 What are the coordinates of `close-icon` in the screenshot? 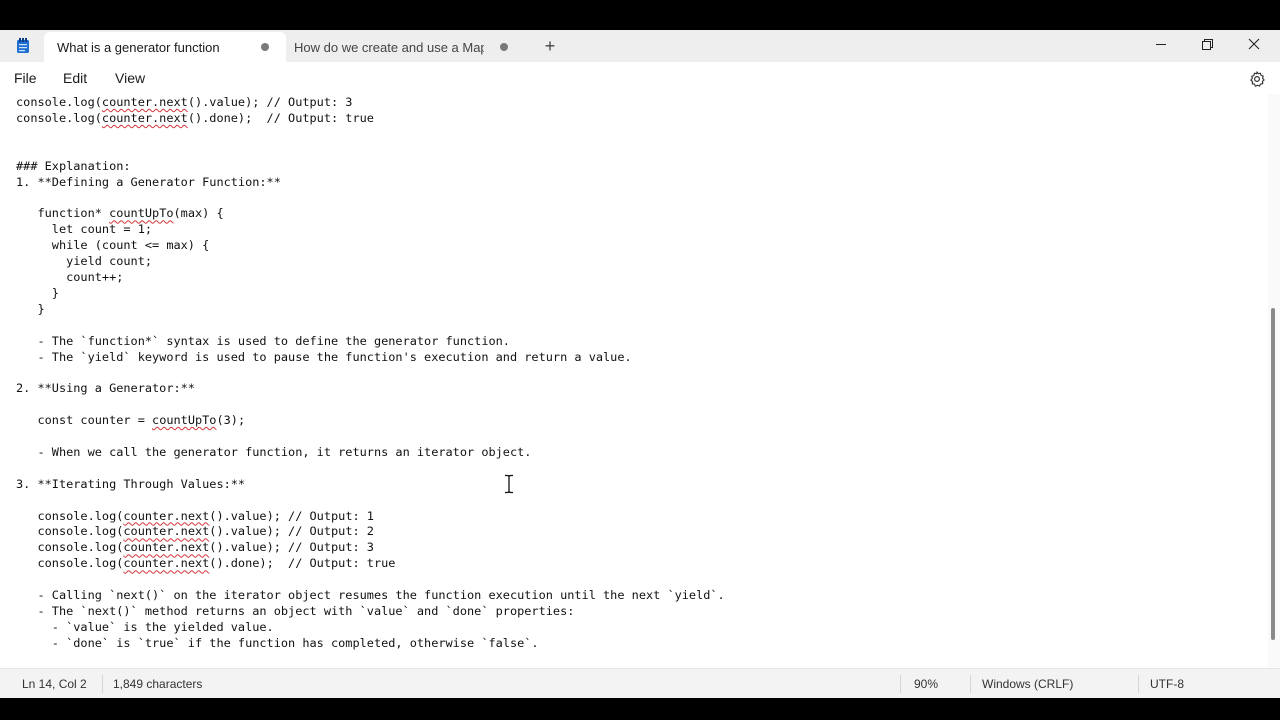 It's located at (1254, 44).